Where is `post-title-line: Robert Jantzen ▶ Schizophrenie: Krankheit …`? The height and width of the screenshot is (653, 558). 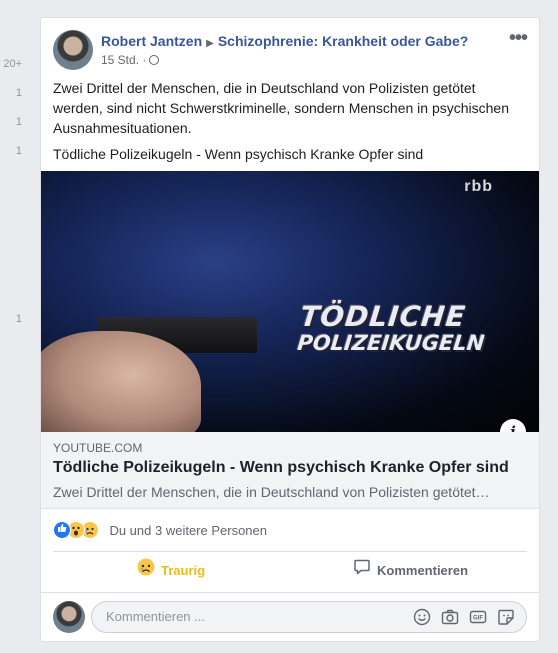 post-title-line: Robert Jantzen ▶ Schizophrenie: Krankheit … is located at coordinates (284, 41).